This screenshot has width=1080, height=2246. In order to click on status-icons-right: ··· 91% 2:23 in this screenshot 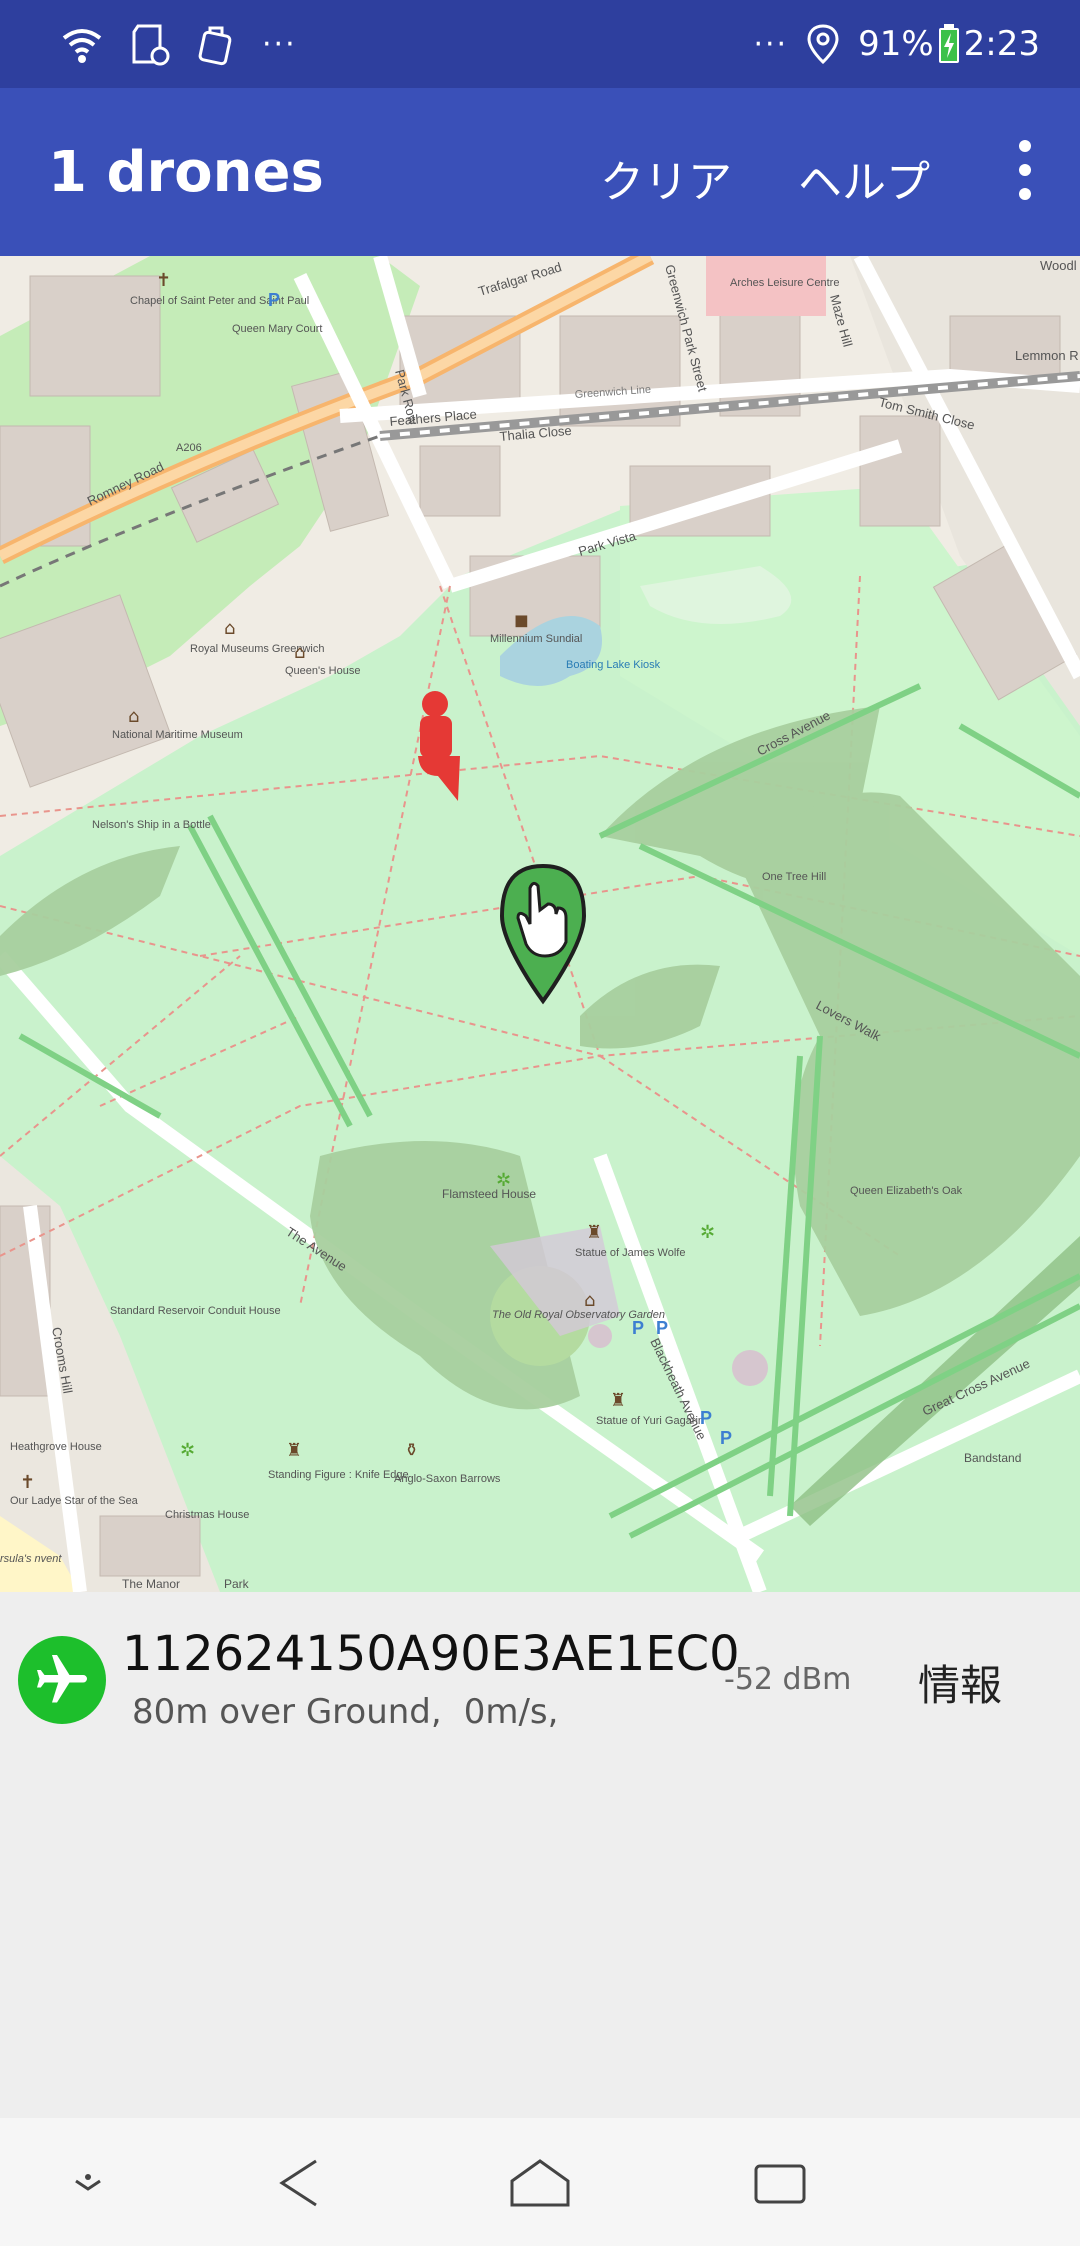, I will do `click(896, 44)`.